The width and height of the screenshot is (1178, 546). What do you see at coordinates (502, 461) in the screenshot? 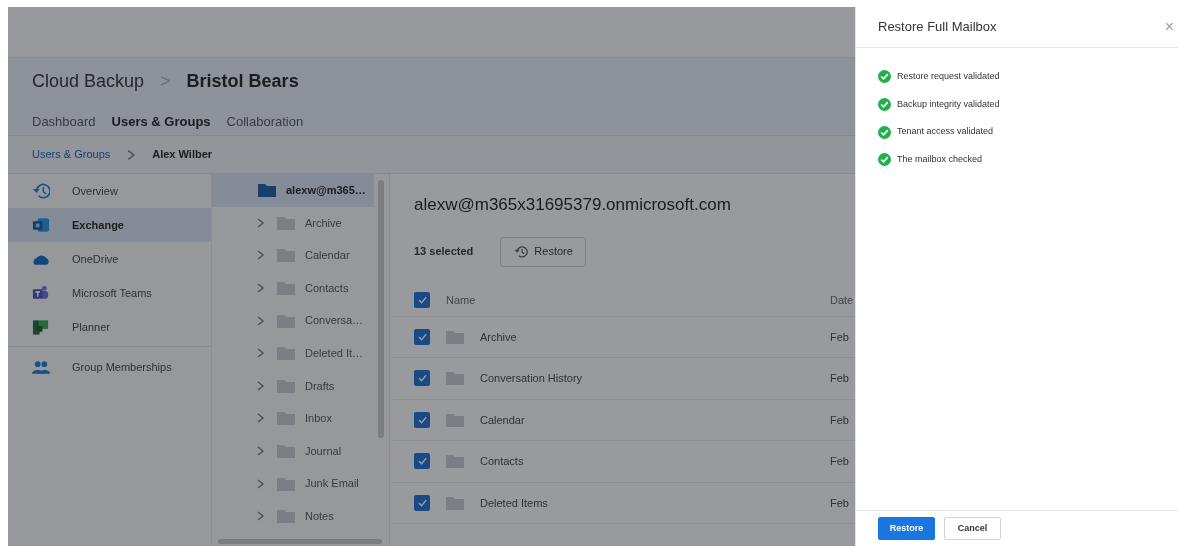
I see `table-cell-text: Contacts` at bounding box center [502, 461].